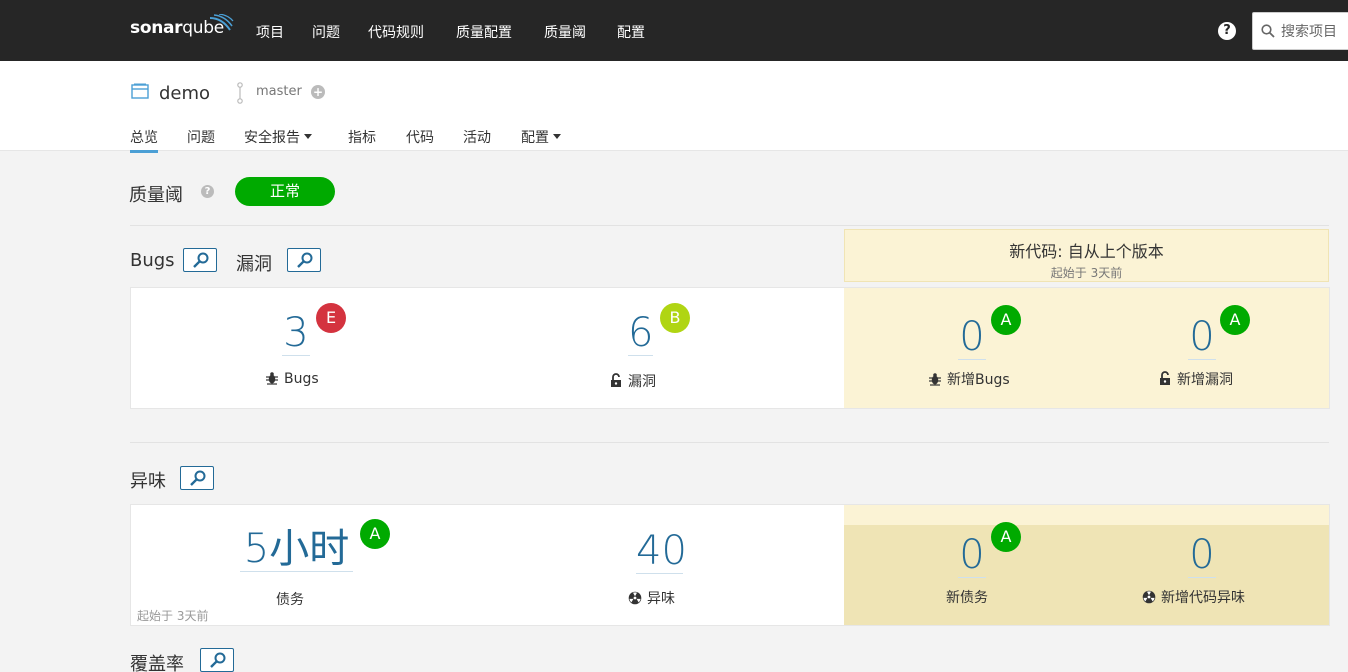 The height and width of the screenshot is (672, 1348). What do you see at coordinates (272, 138) in the screenshot?
I see `tab-security-reports-label: 安全报告` at bounding box center [272, 138].